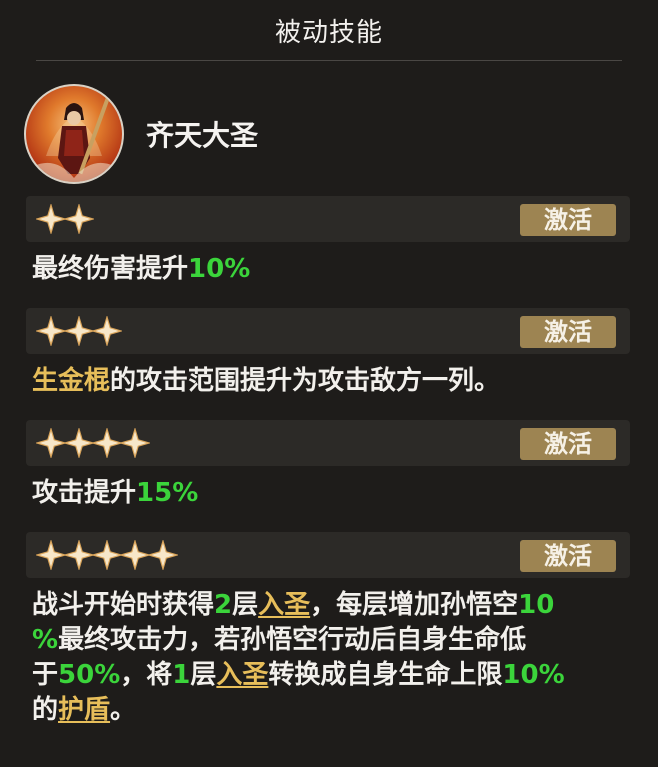  Describe the element at coordinates (332, 269) in the screenshot. I see `tier-description: 最终伤害提升10%` at that location.